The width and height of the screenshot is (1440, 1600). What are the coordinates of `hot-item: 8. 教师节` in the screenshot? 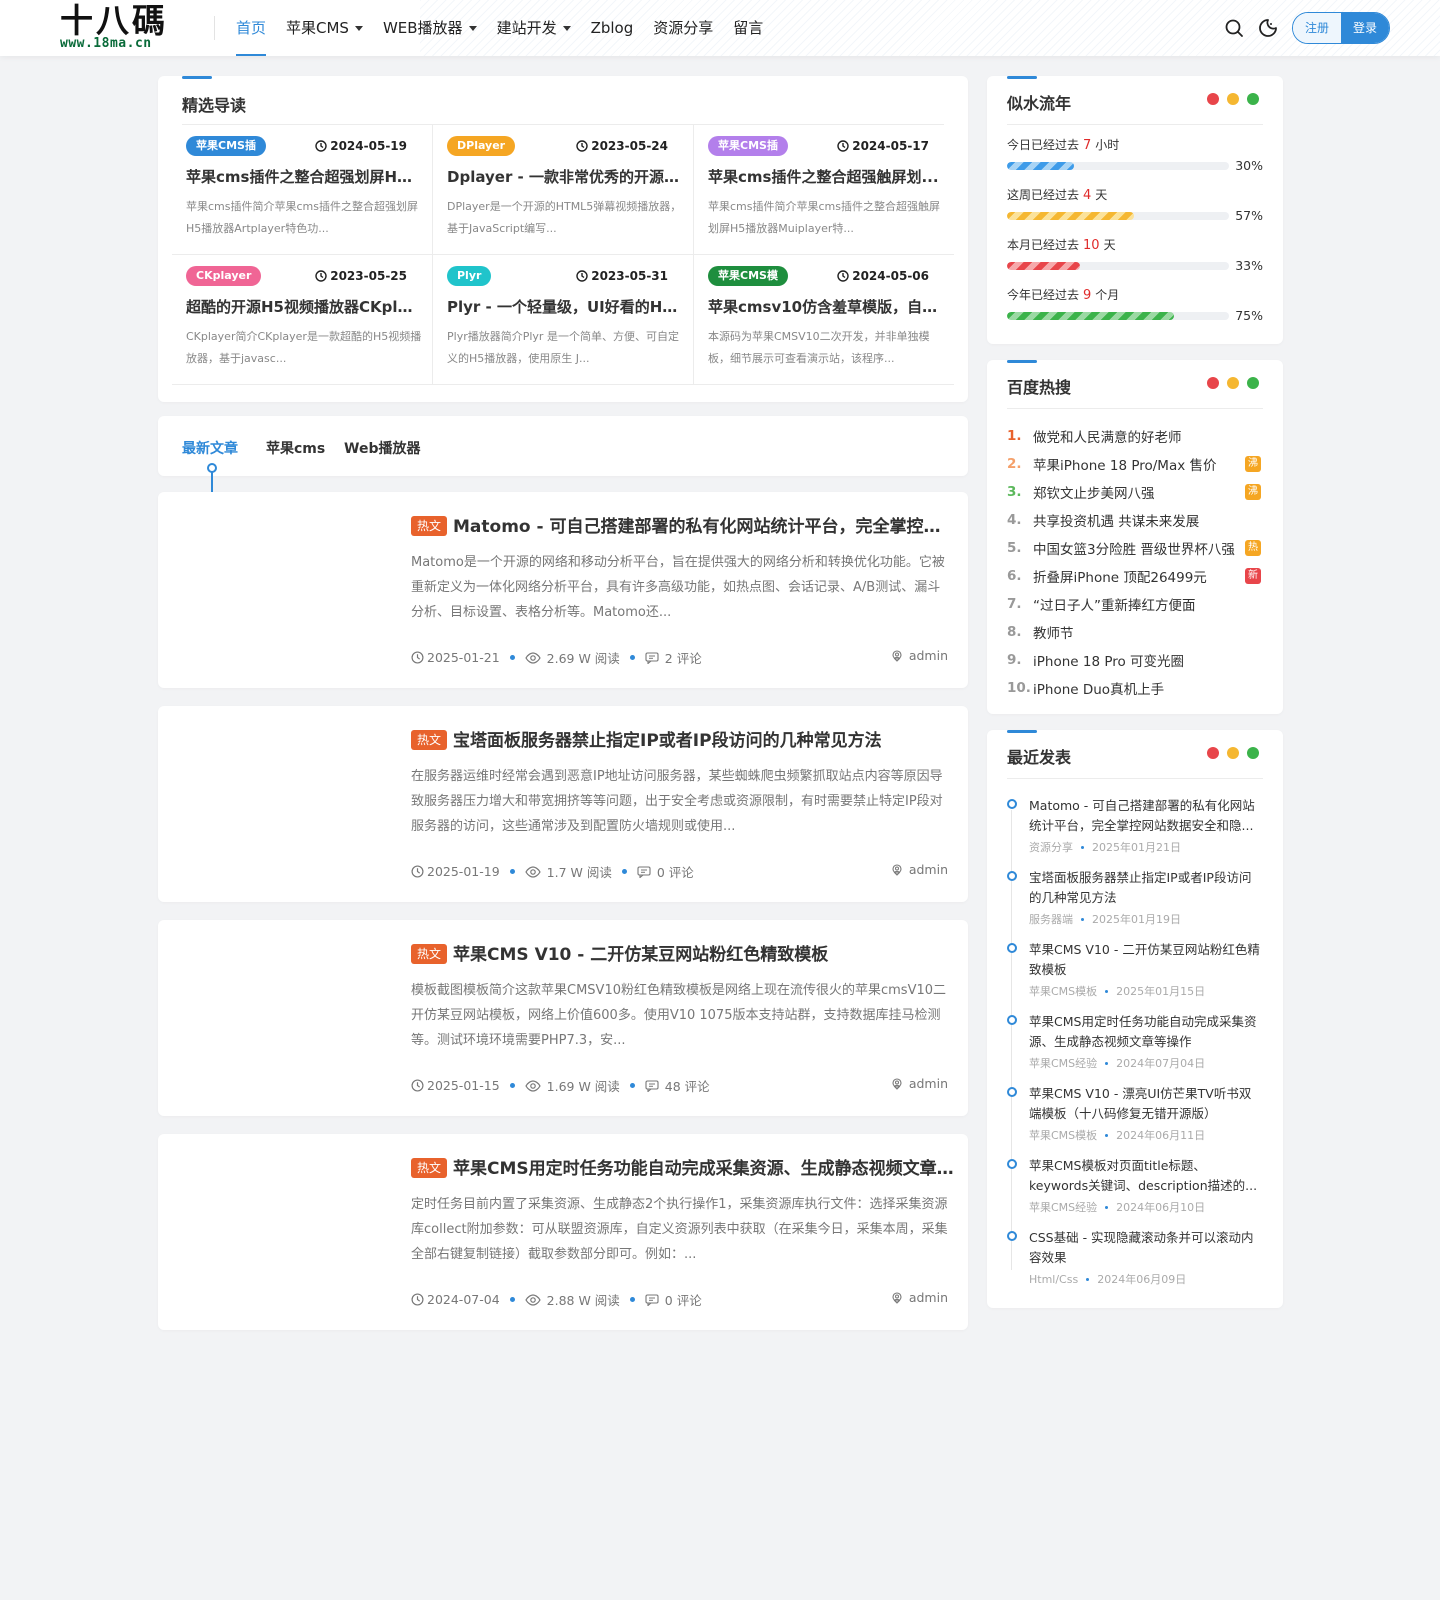 It's located at (1134, 632).